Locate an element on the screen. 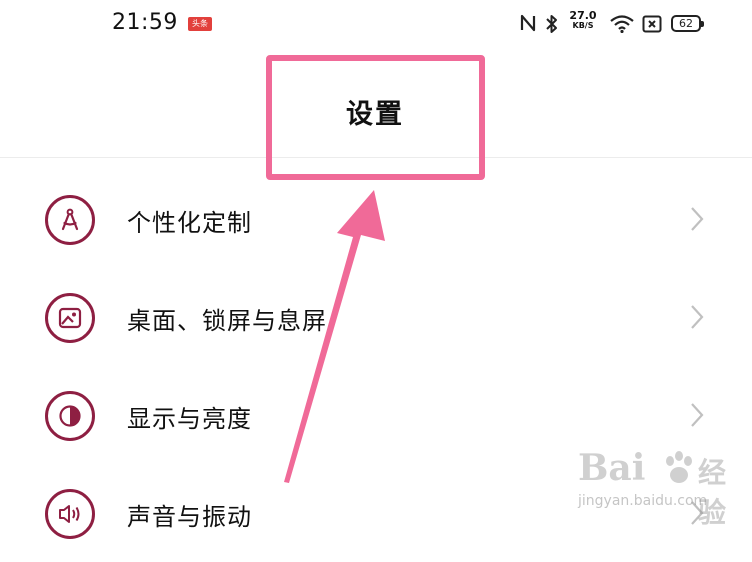  watermark-url: jingyan.baidu.com is located at coordinates (643, 501).